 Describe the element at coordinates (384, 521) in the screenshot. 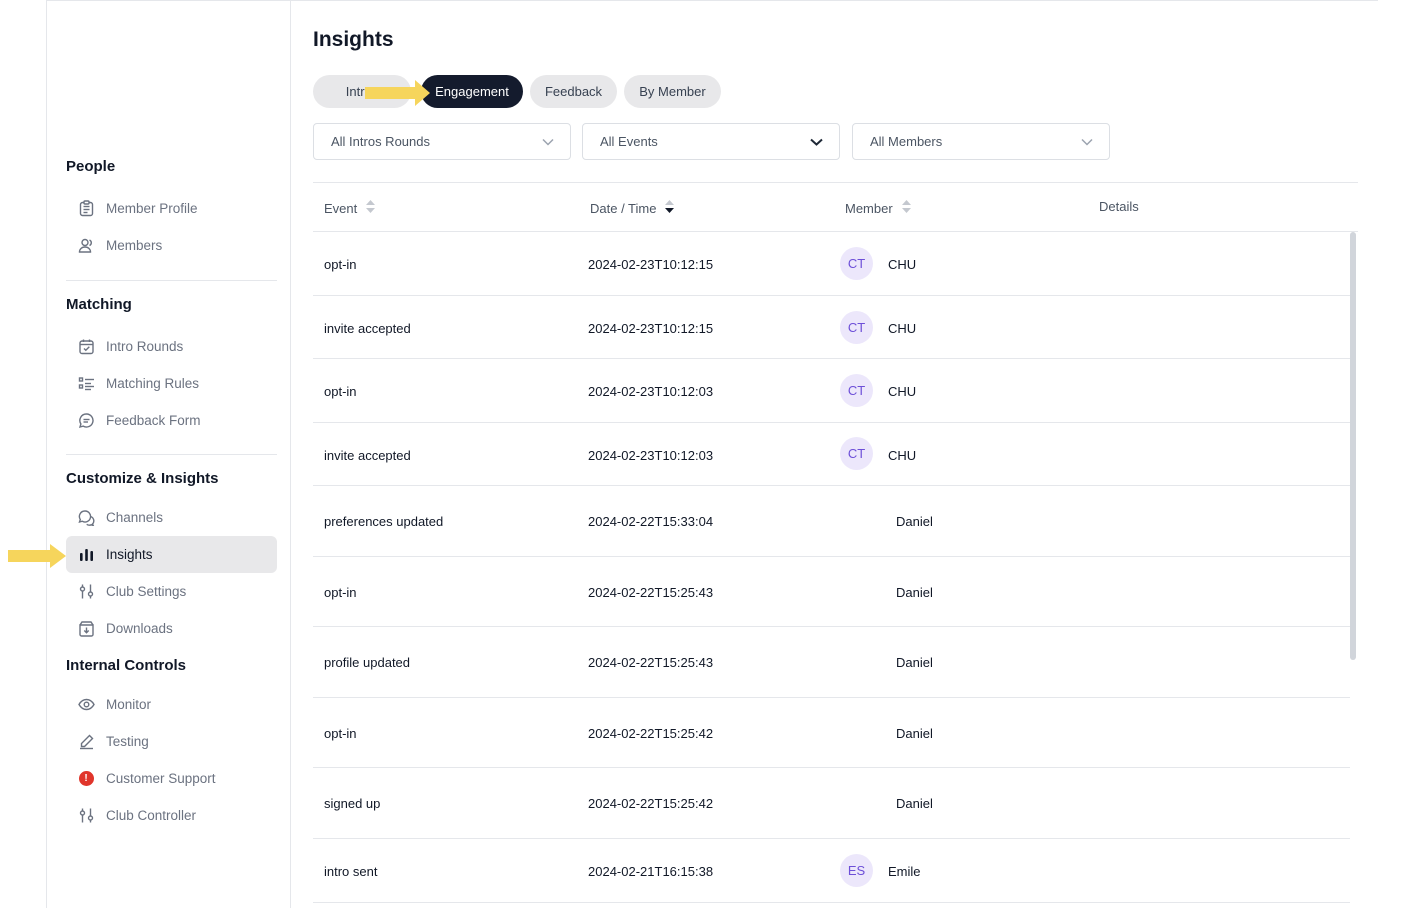

I see `event-cell: preferences updated` at that location.